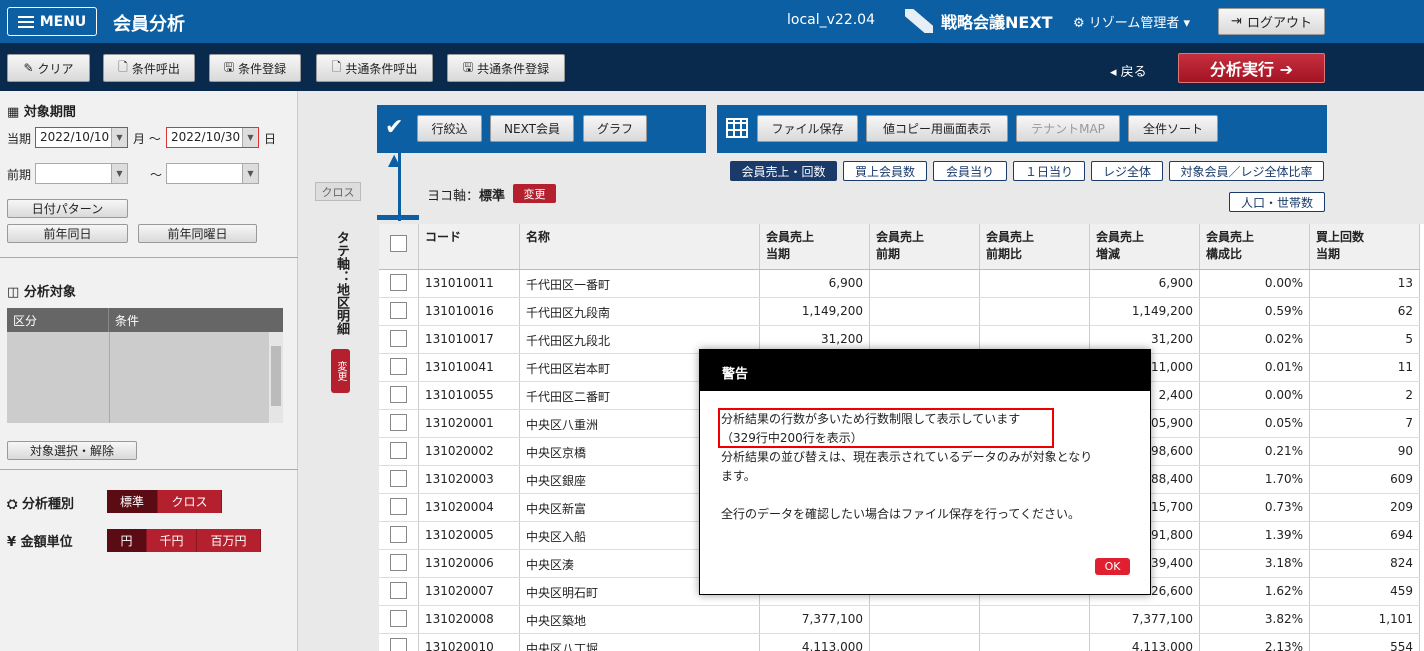 The height and width of the screenshot is (651, 1424). What do you see at coordinates (901, 514) in the screenshot?
I see `dialog-line-5: 全行のデータを確認したい場合はファイル保存を行ってください。` at bounding box center [901, 514].